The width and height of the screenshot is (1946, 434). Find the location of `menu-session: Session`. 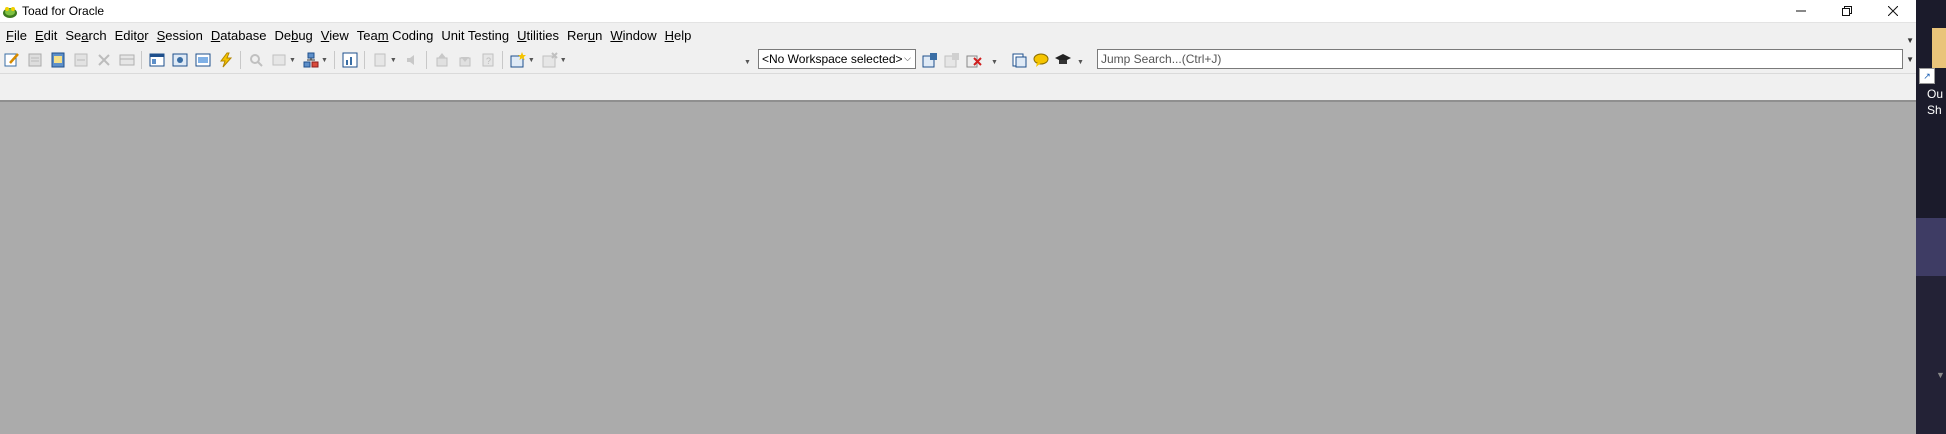

menu-session: Session is located at coordinates (180, 35).